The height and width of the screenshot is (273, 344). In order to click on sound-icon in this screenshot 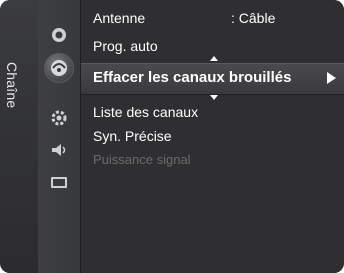, I will do `click(59, 150)`.